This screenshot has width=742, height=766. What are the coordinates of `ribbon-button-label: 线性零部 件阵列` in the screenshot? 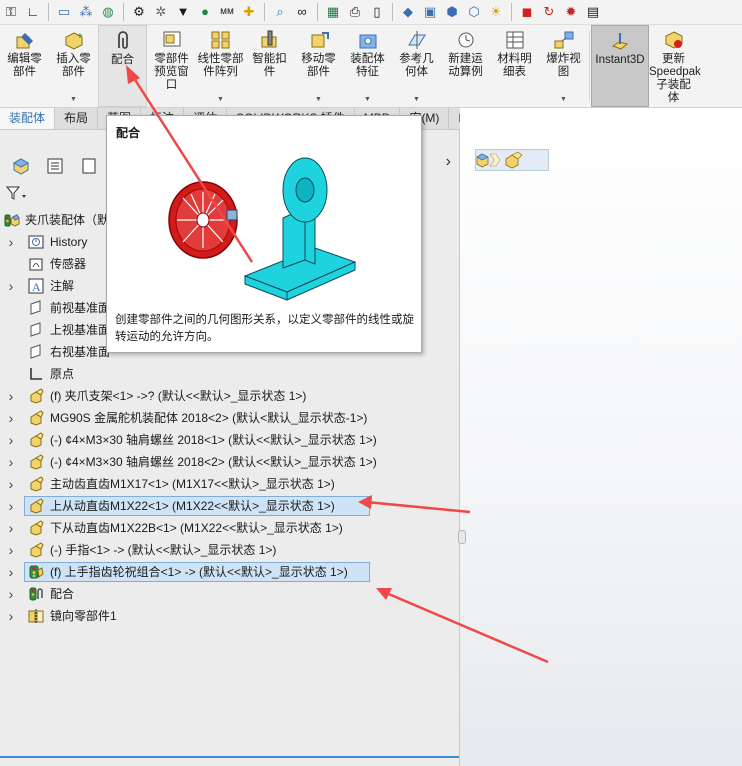 It's located at (220, 65).